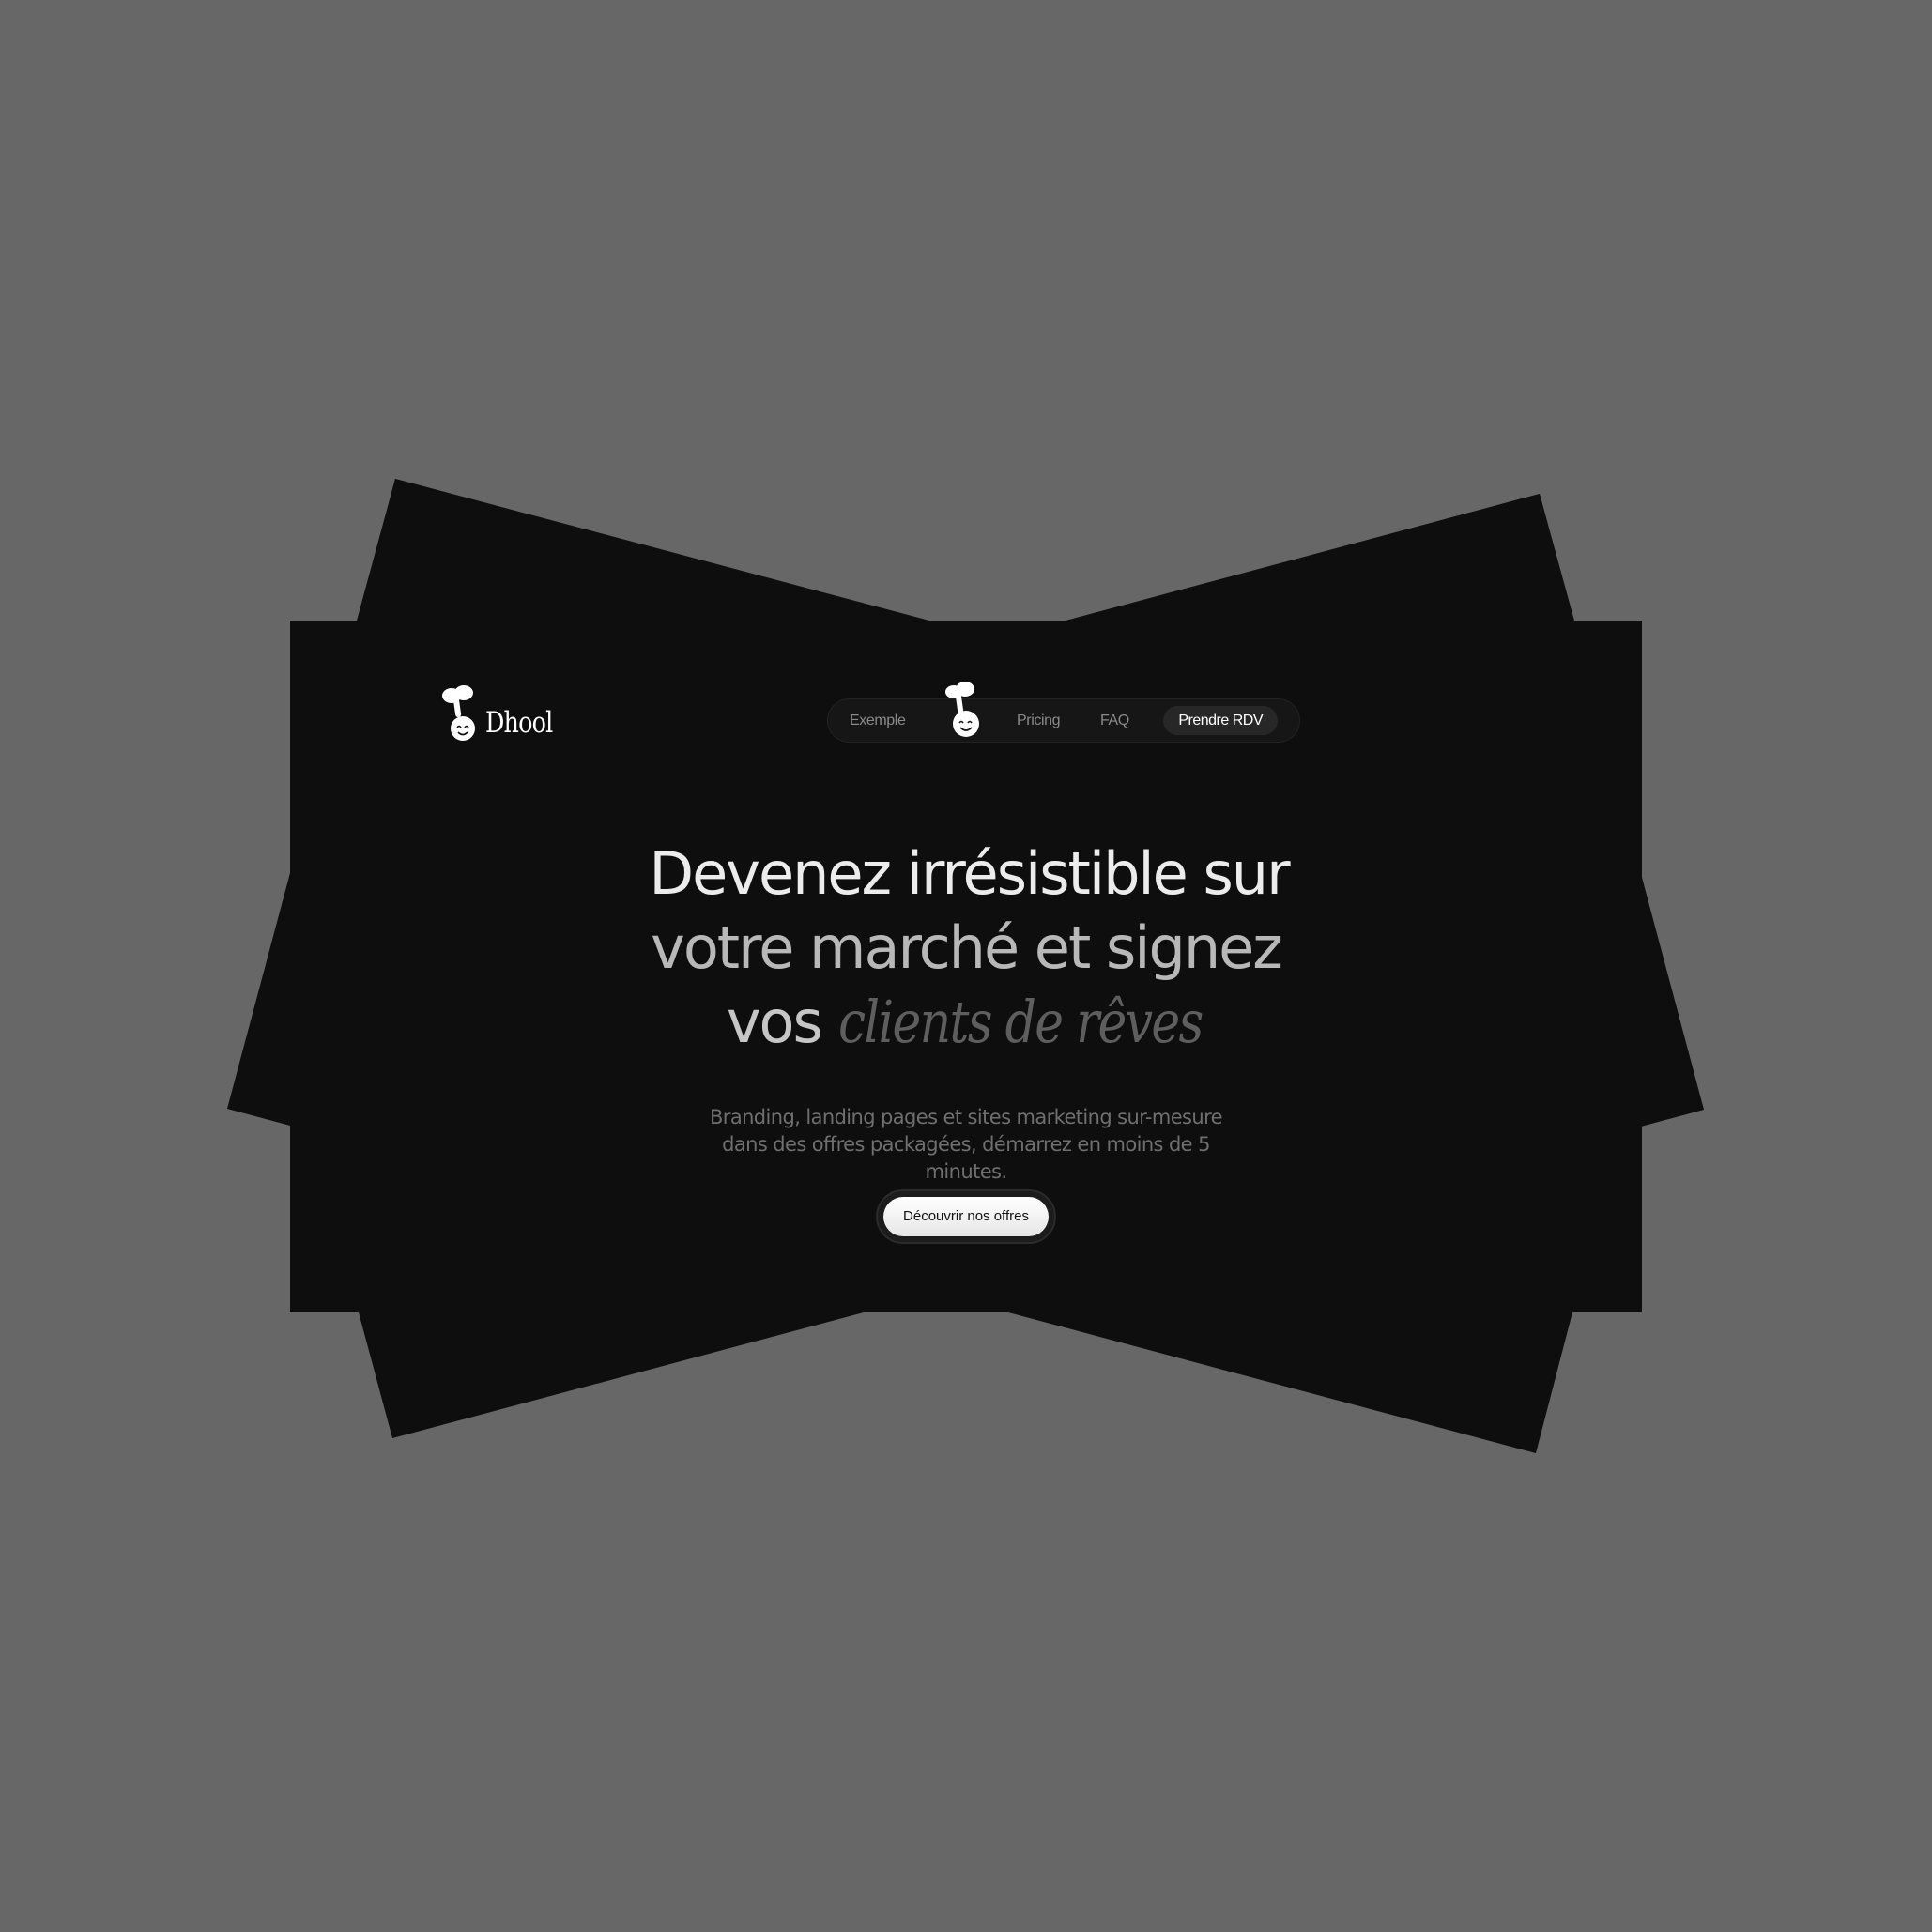 Image resolution: width=1932 pixels, height=1932 pixels. Describe the element at coordinates (519, 723) in the screenshot. I see `brand-name: Dhool` at that location.